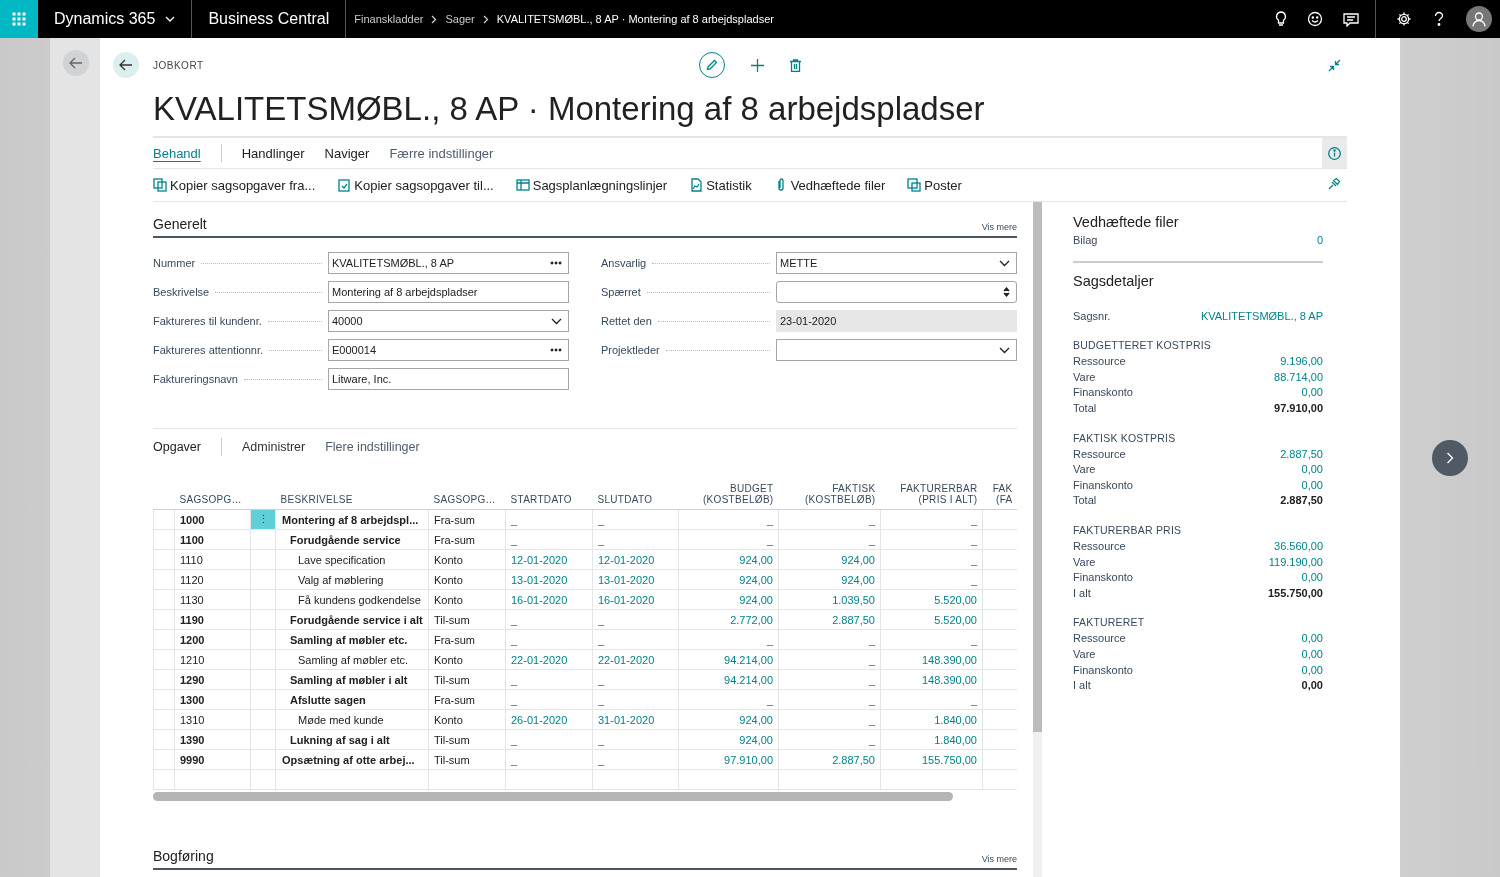 The width and height of the screenshot is (1500, 877). I want to click on action-button: Vedhæftede filer, so click(829, 185).